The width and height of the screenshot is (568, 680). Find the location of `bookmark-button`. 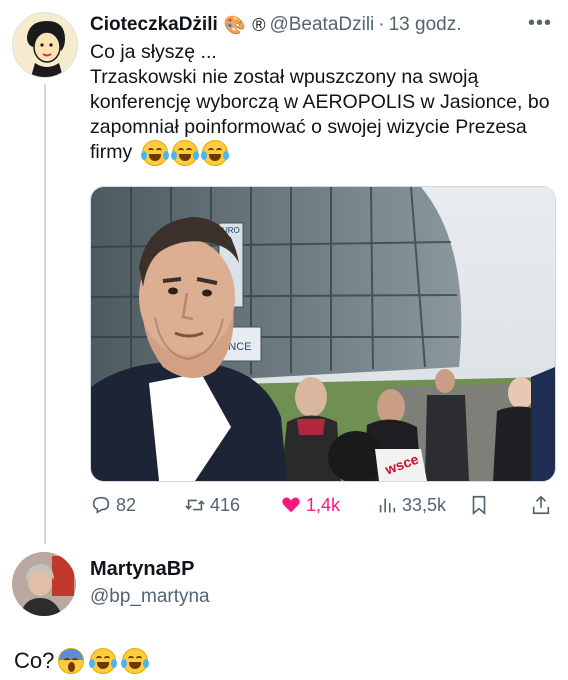

bookmark-button is located at coordinates (481, 505).